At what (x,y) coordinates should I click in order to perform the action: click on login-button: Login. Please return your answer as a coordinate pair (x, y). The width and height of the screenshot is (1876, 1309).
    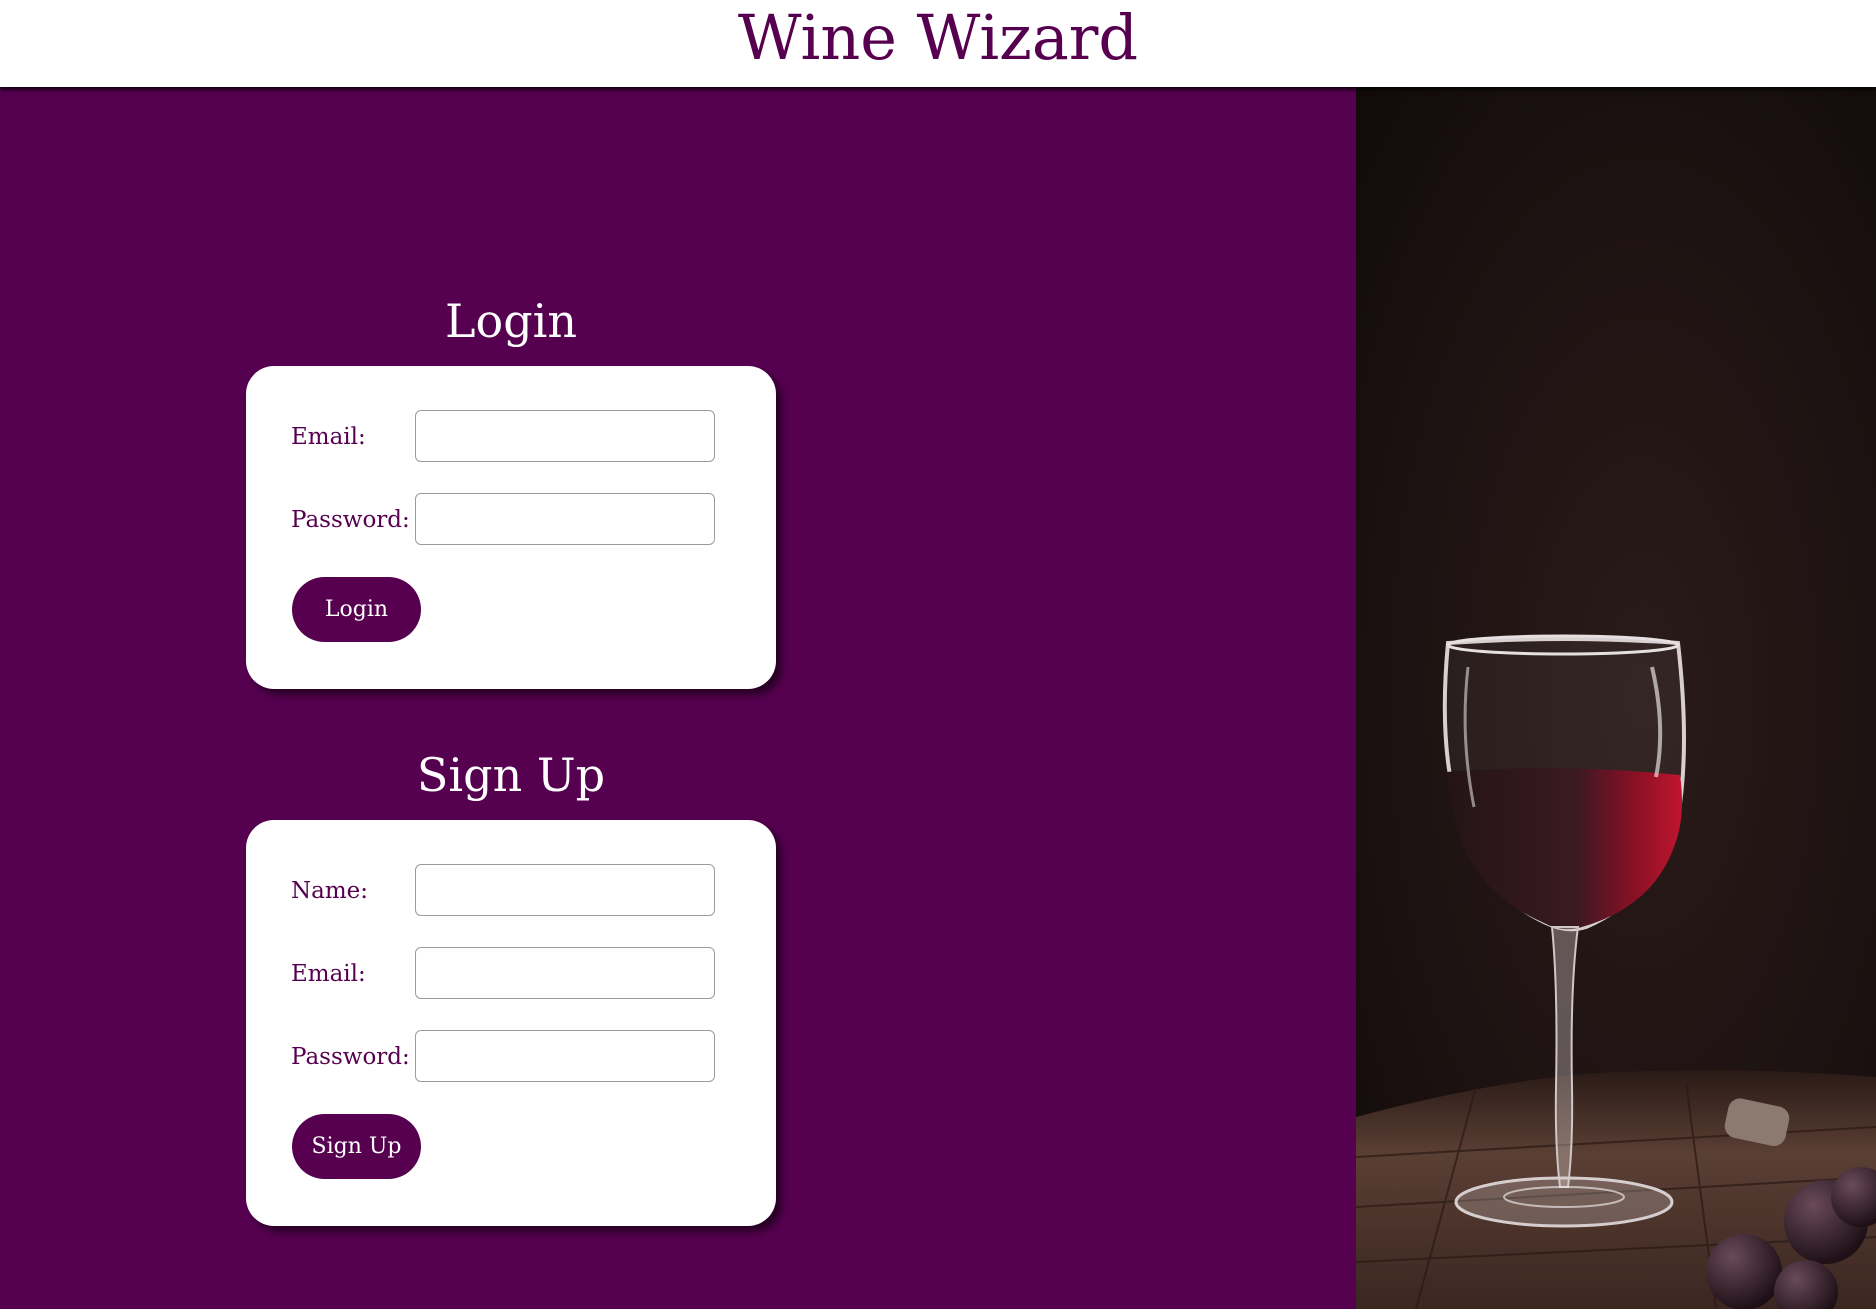
    Looking at the image, I should click on (356, 609).